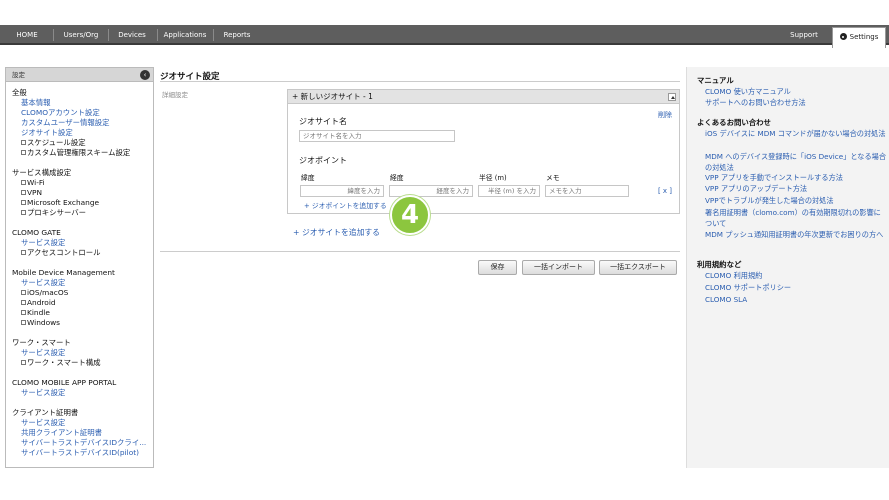  Describe the element at coordinates (804, 35) in the screenshot. I see `nav-support: Support` at that location.